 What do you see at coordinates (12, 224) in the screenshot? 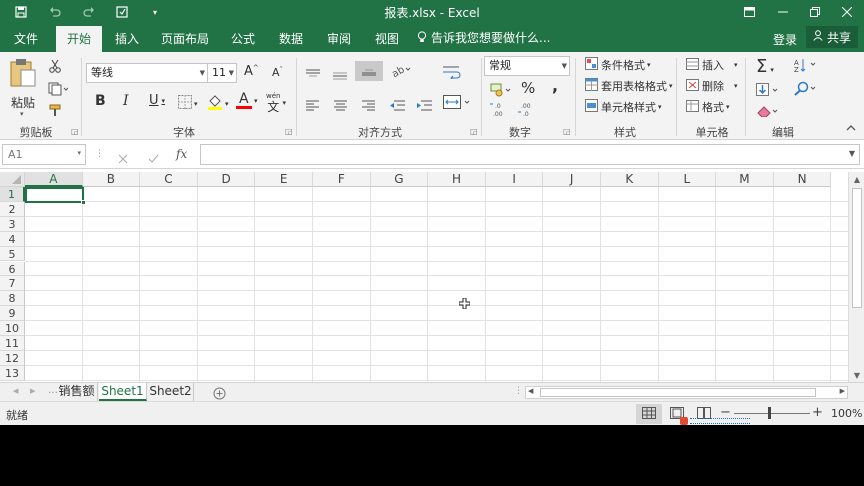
I see `row-header-3: 3` at bounding box center [12, 224].